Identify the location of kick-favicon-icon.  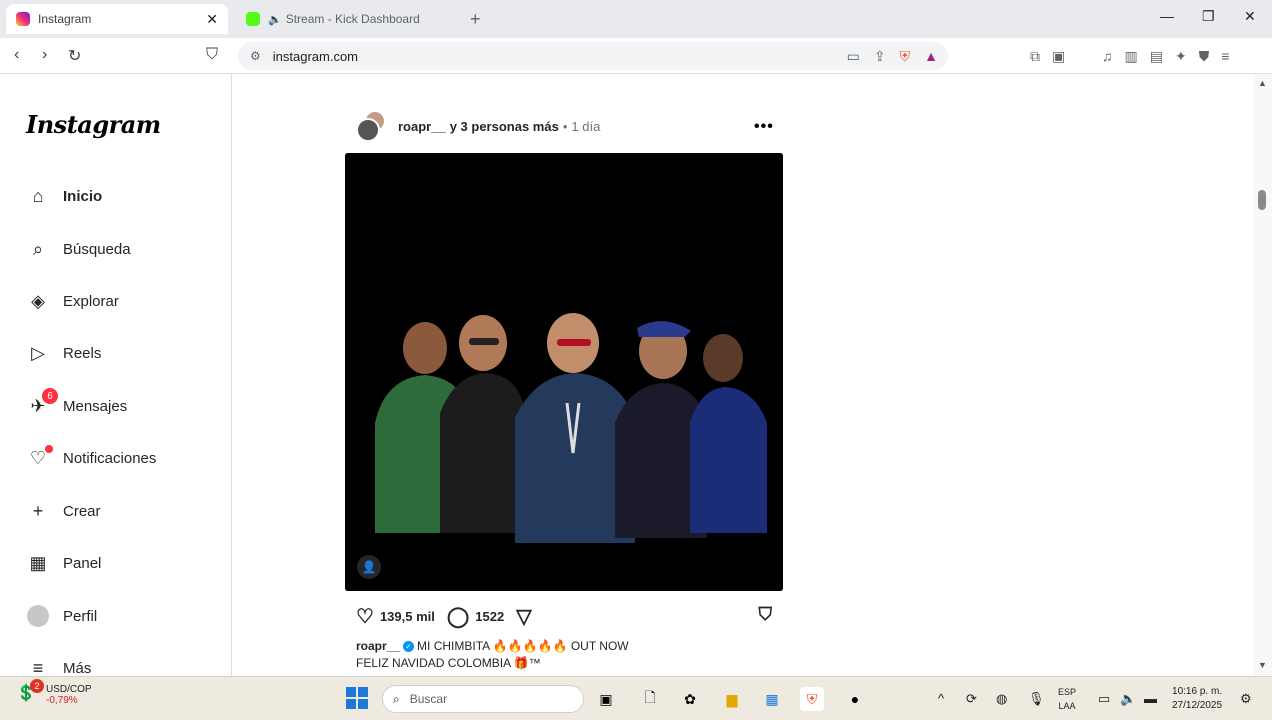
(253, 19).